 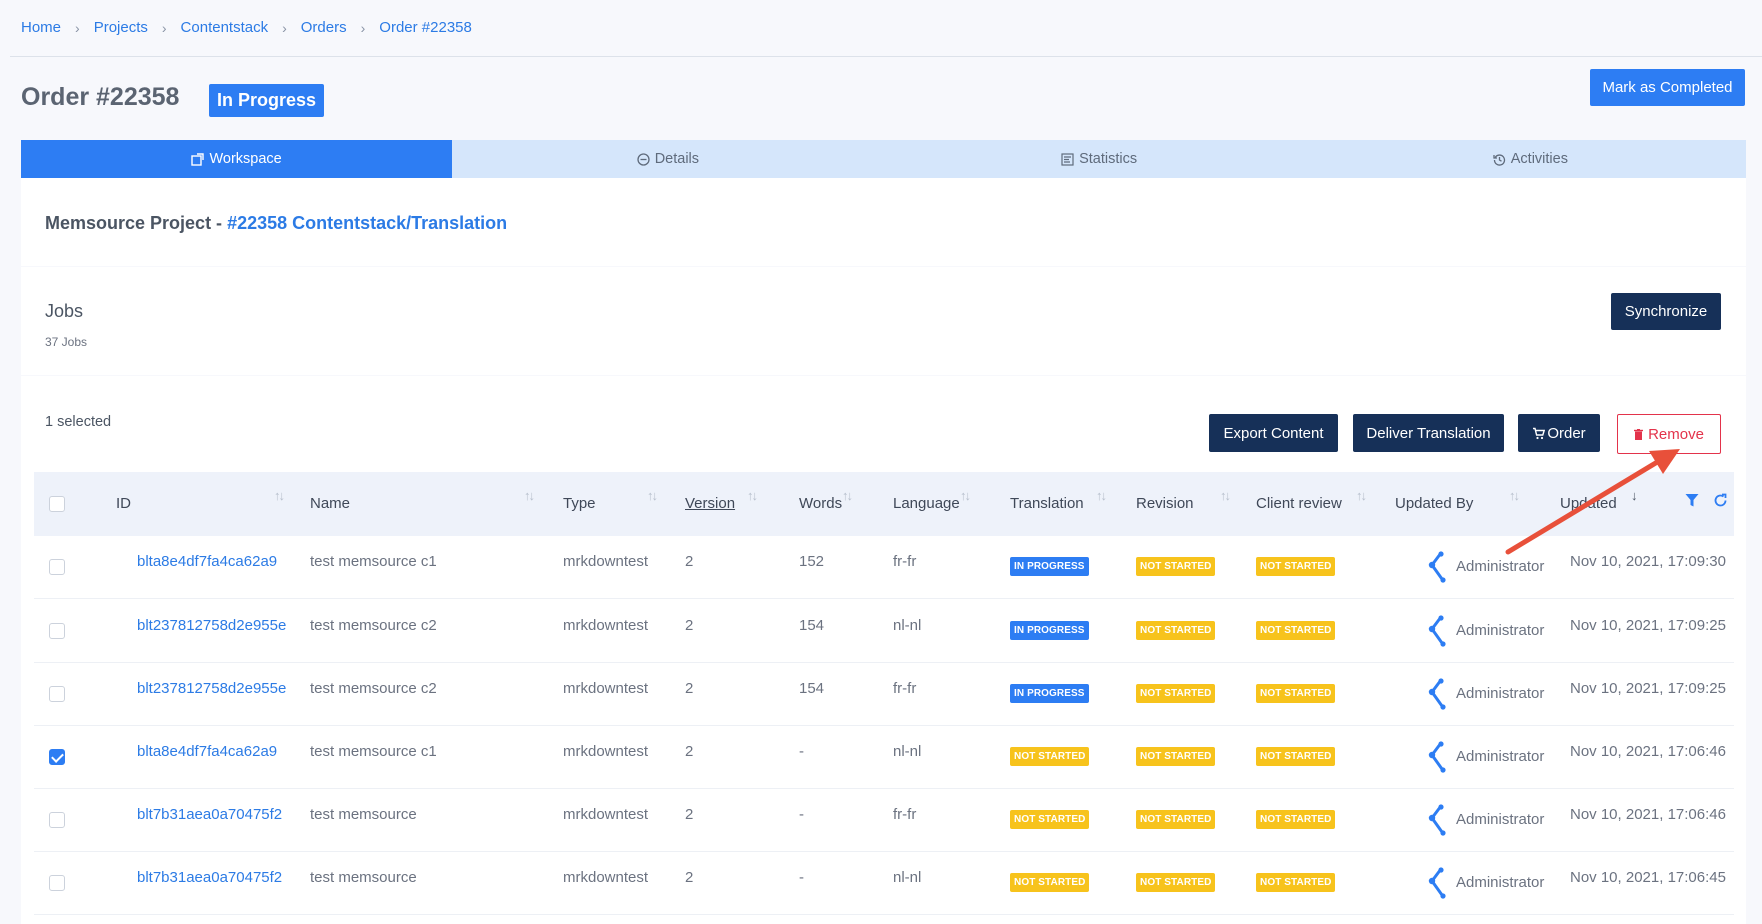 I want to click on project-prefix: Memsource Project -, so click(x=136, y=223).